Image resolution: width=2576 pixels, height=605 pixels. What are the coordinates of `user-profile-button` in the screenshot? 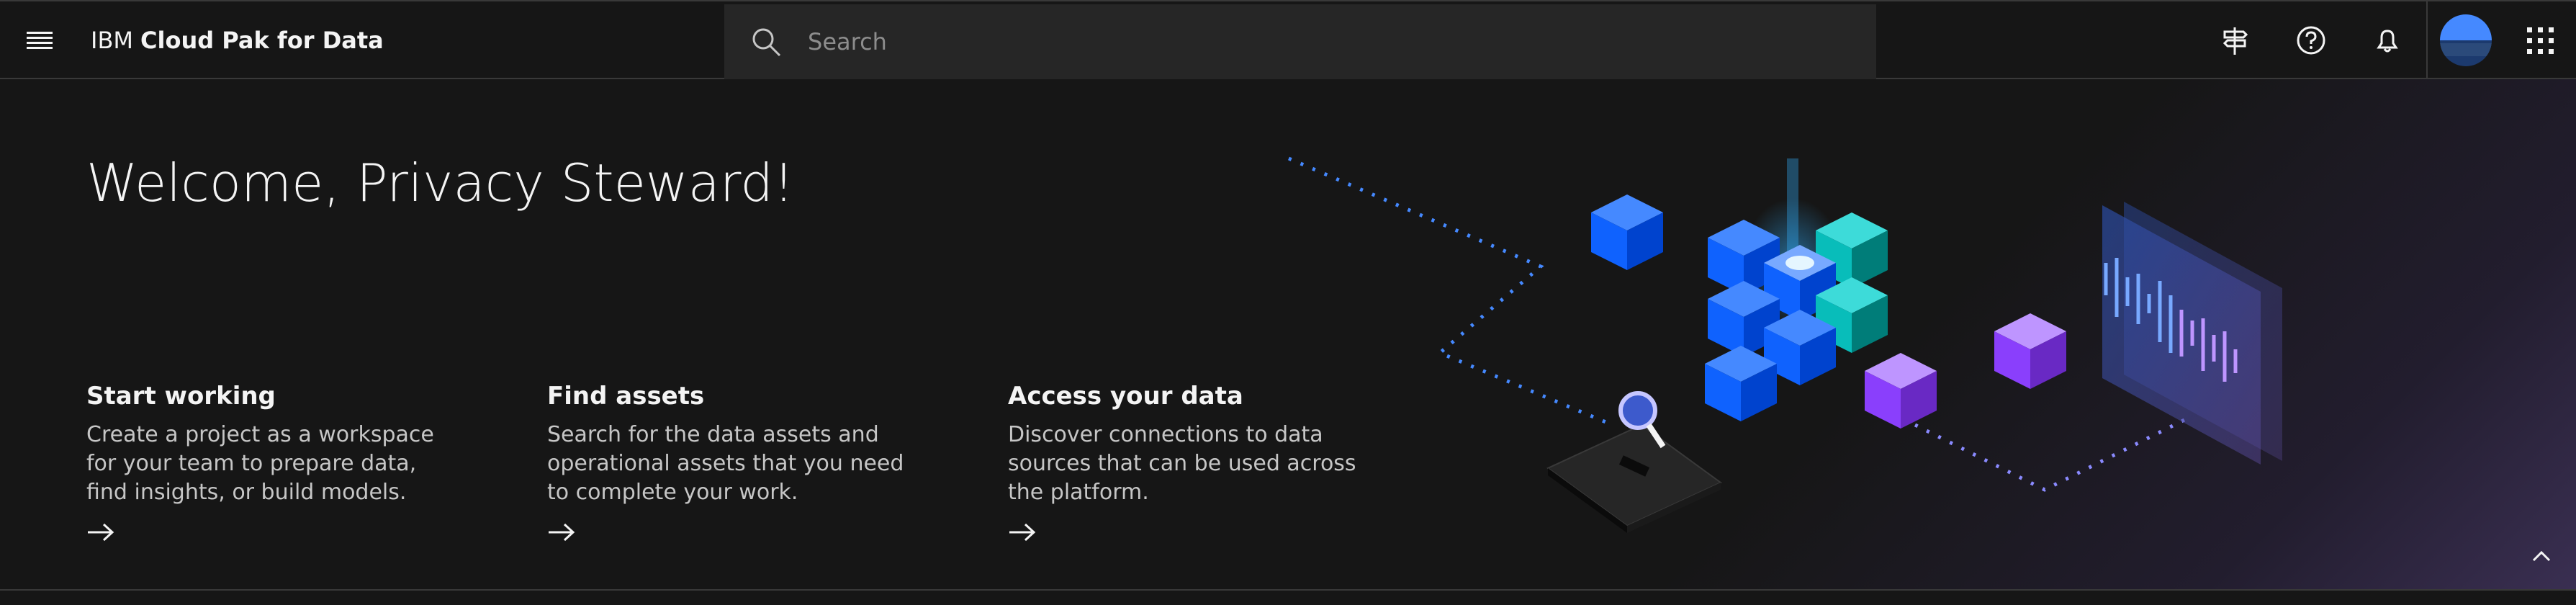 It's located at (2465, 40).